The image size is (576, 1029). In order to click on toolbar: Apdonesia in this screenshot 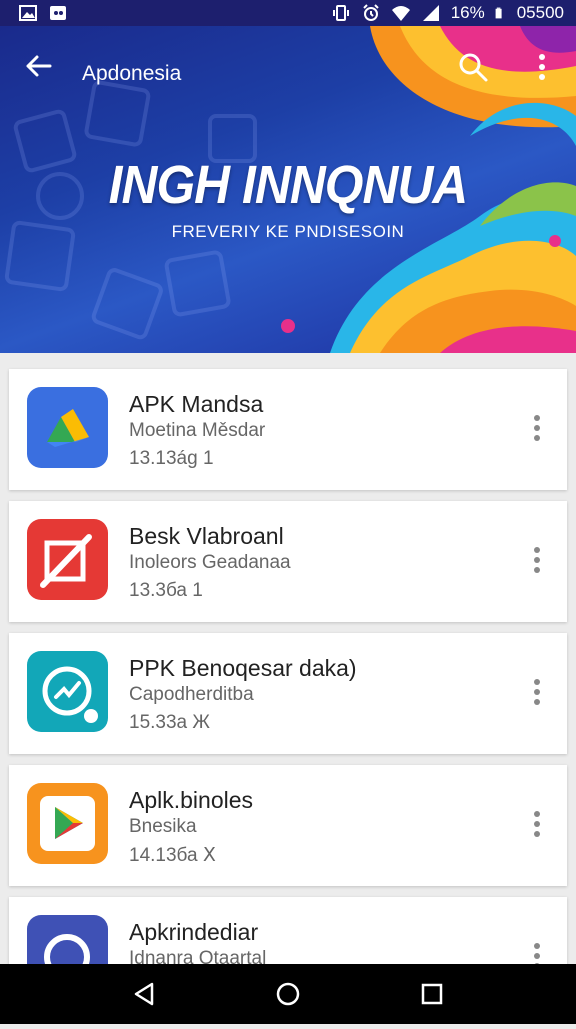, I will do `click(288, 66)`.